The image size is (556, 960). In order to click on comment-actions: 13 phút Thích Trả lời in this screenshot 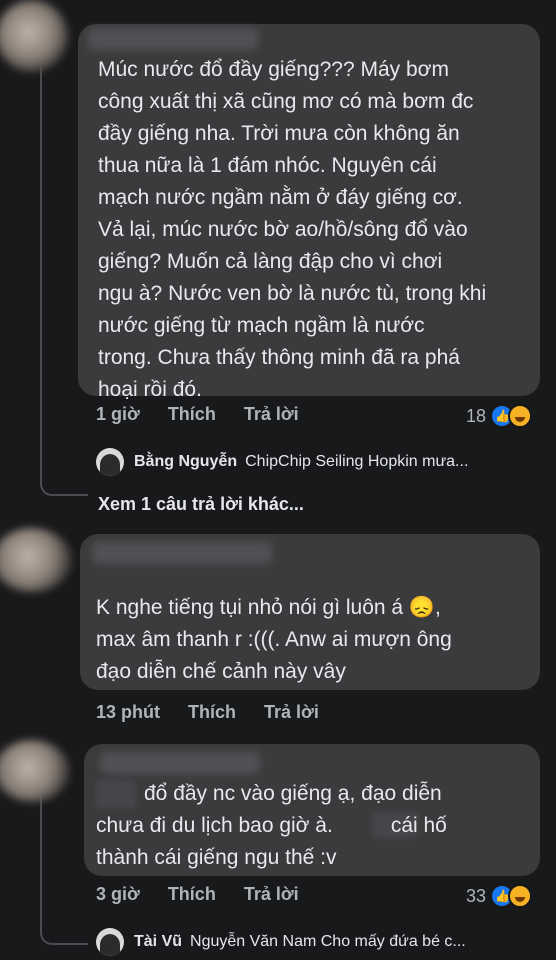, I will do `click(221, 712)`.